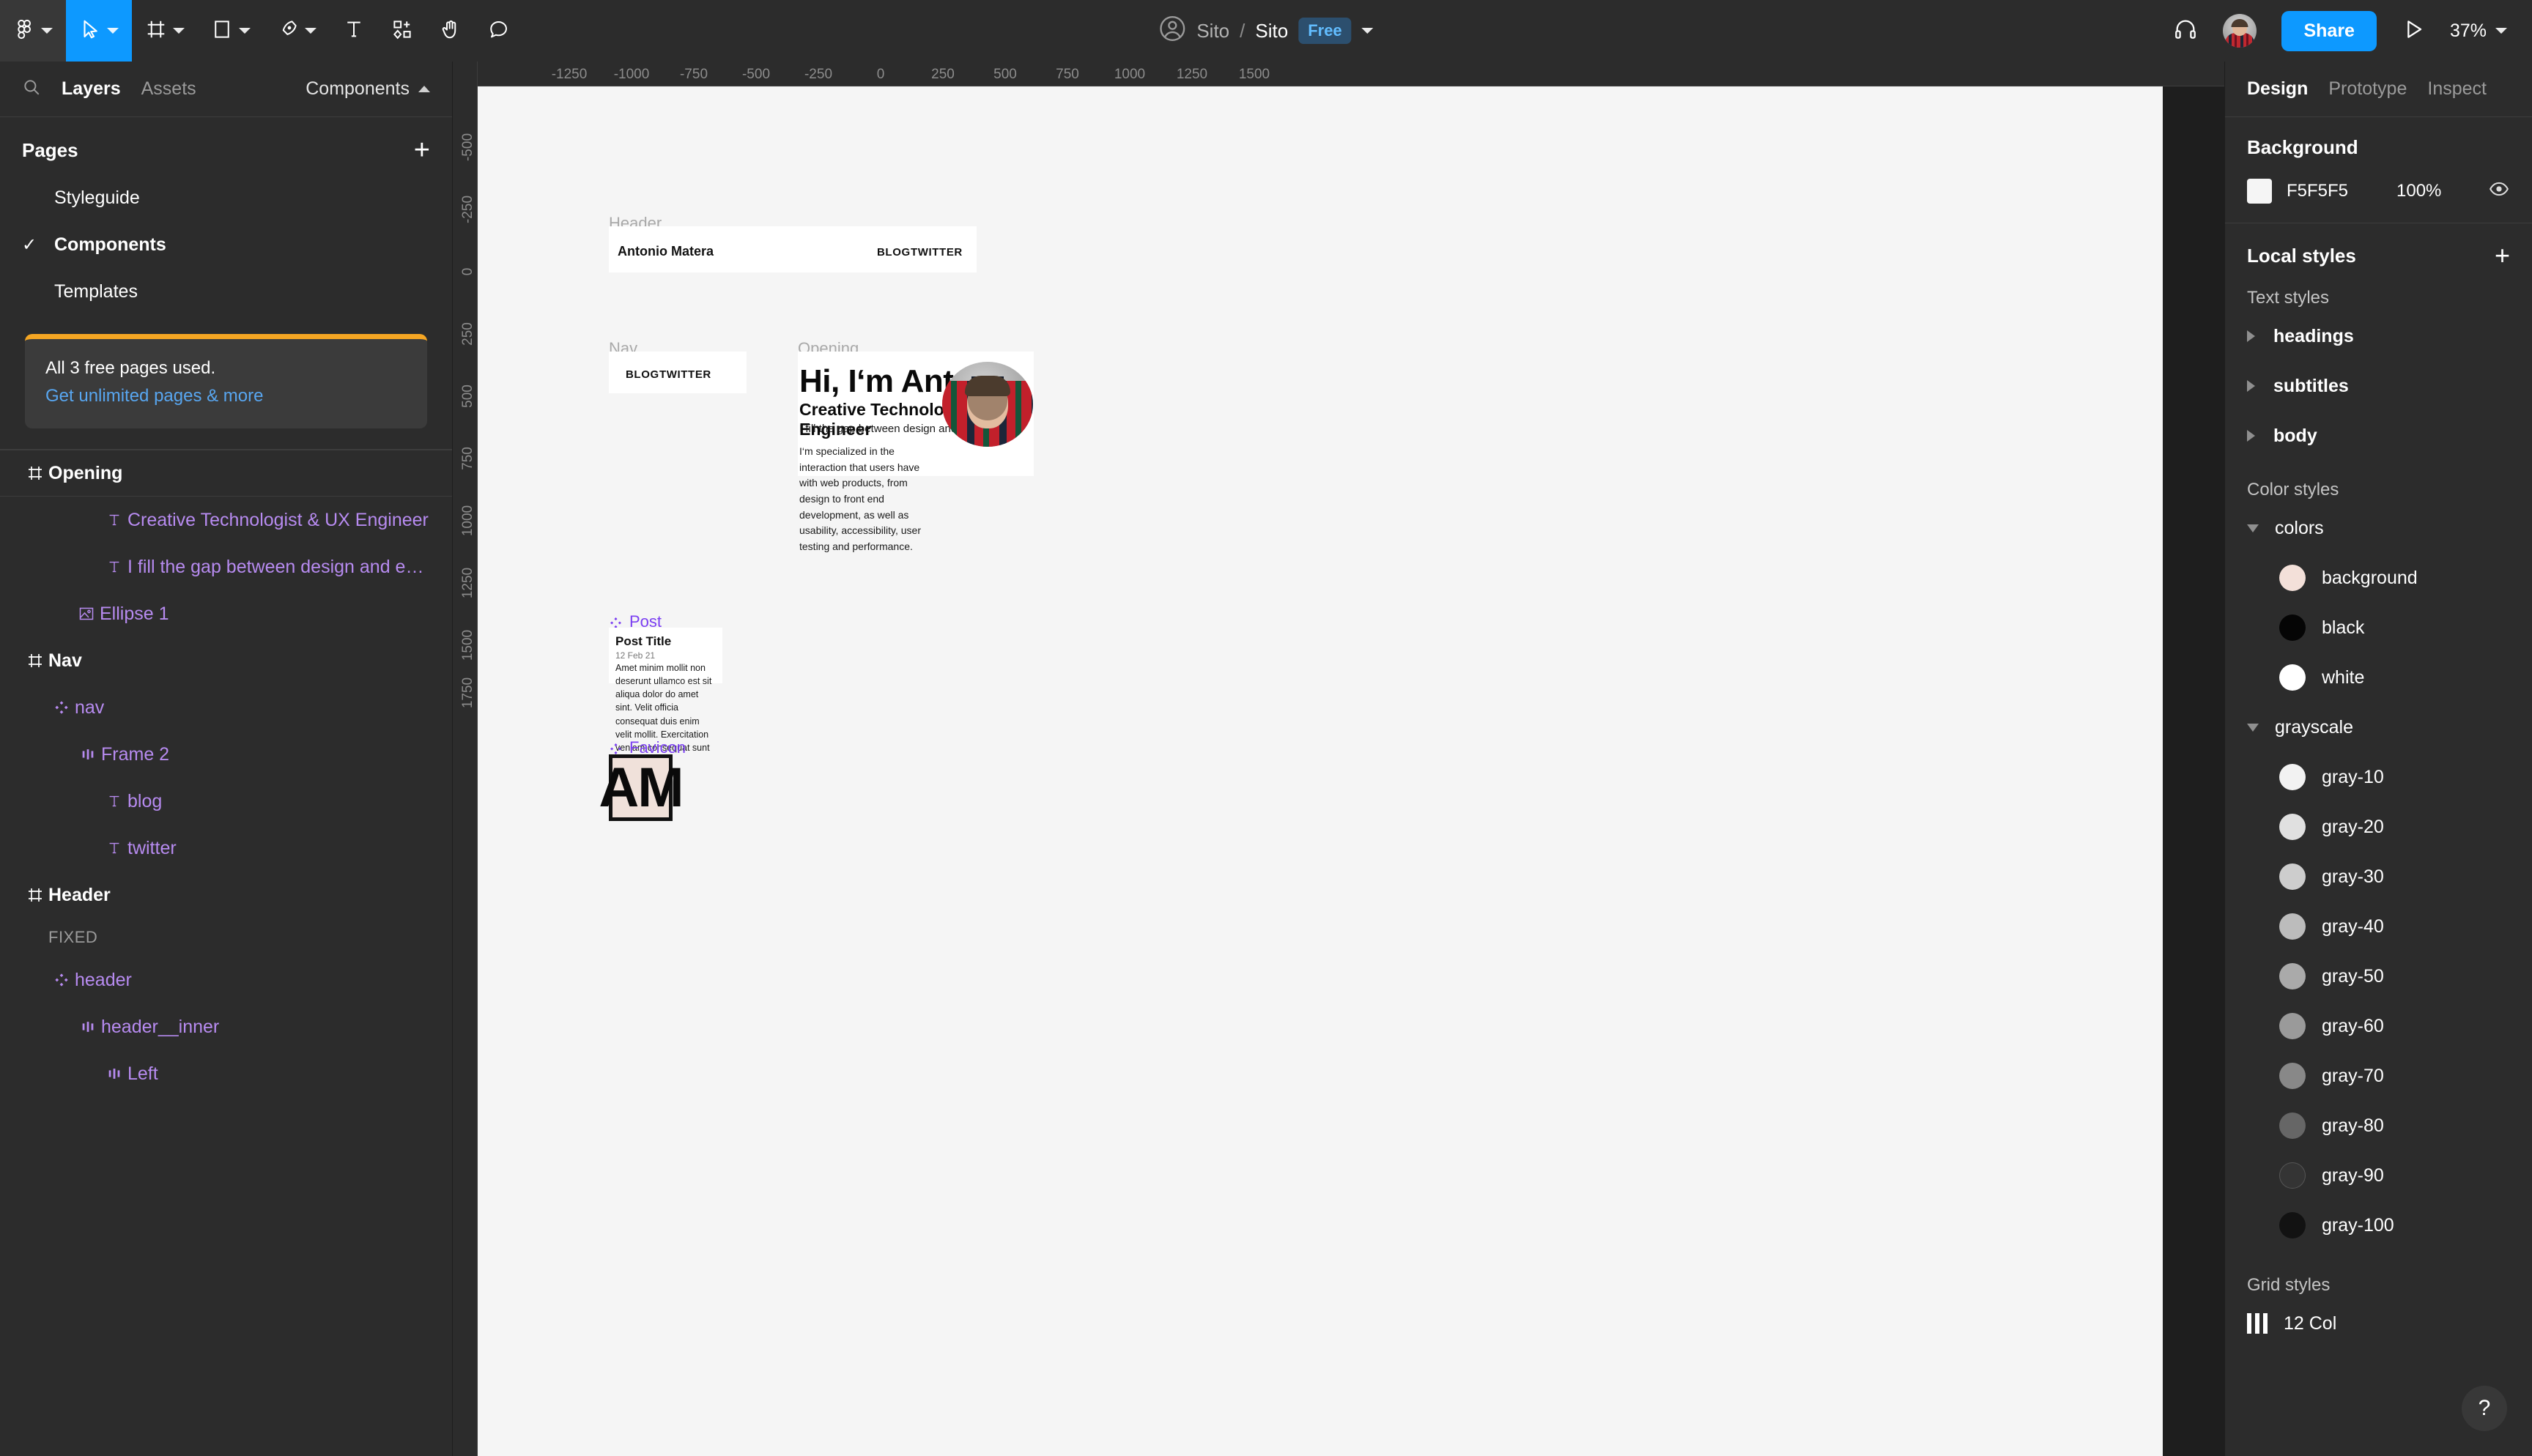 The height and width of the screenshot is (1456, 2532). Describe the element at coordinates (1172, 32) in the screenshot. I see `account-avatar-icon` at that location.